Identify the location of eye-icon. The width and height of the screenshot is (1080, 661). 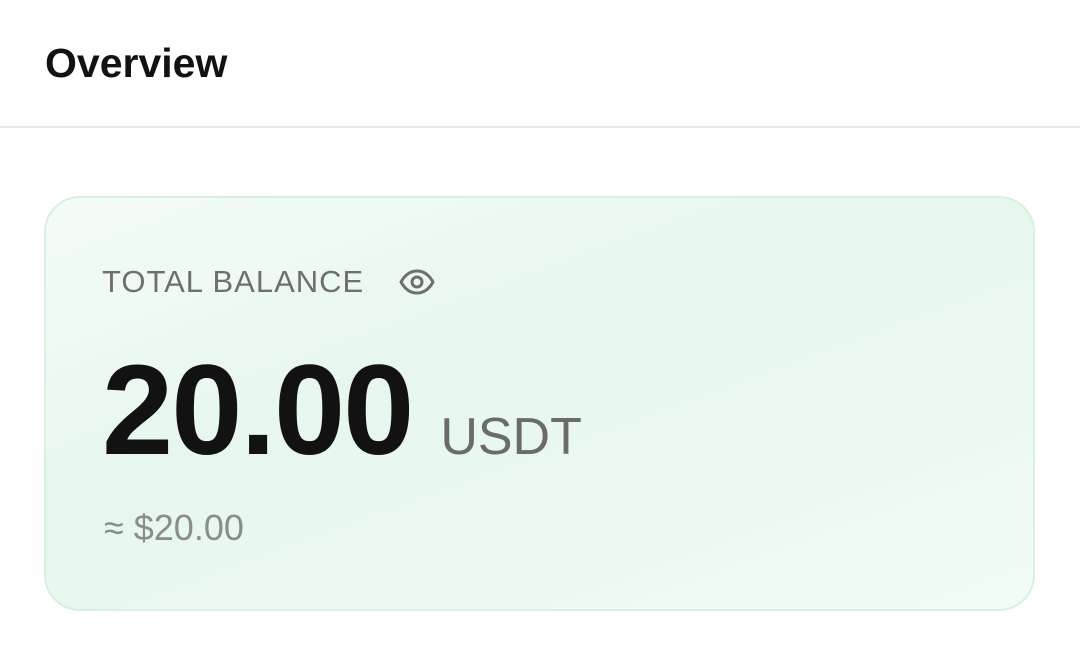
(417, 282).